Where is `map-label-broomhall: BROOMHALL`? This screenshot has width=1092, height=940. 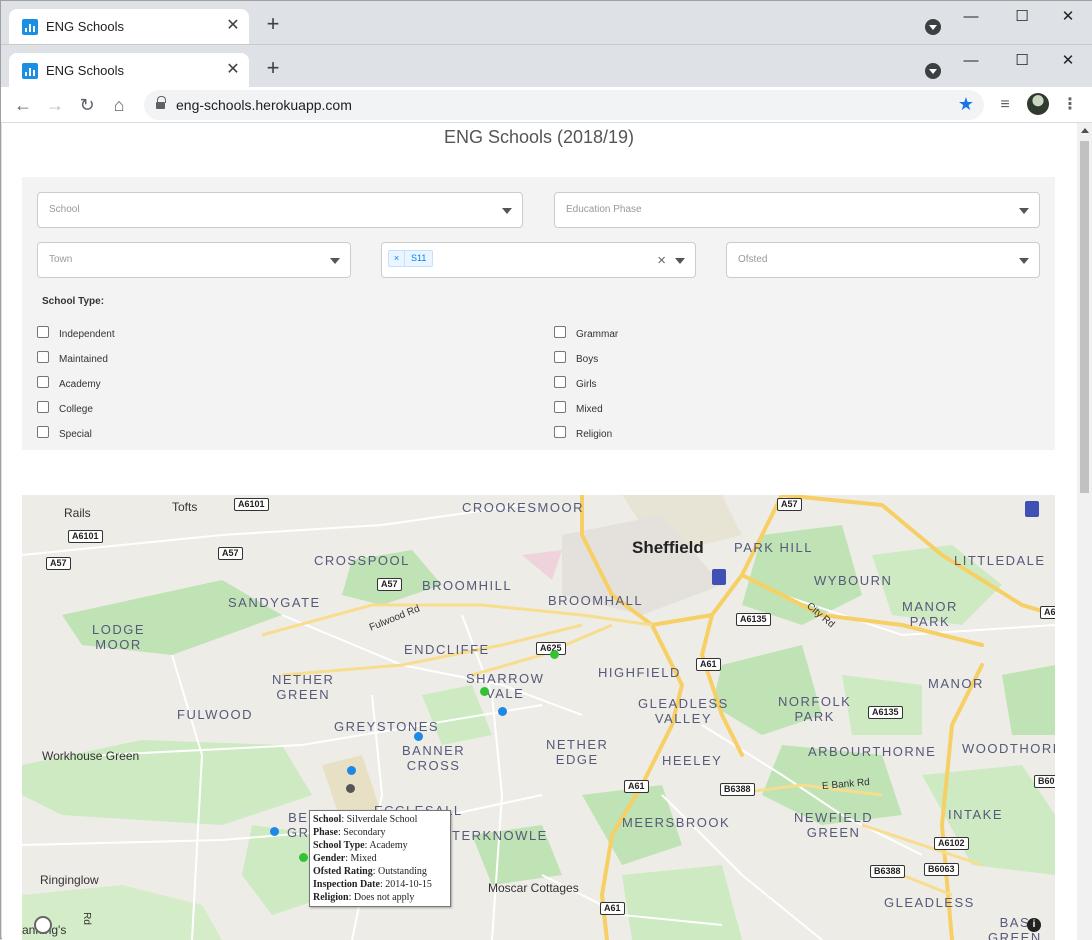
map-label-broomhall: BROOMHALL is located at coordinates (596, 600).